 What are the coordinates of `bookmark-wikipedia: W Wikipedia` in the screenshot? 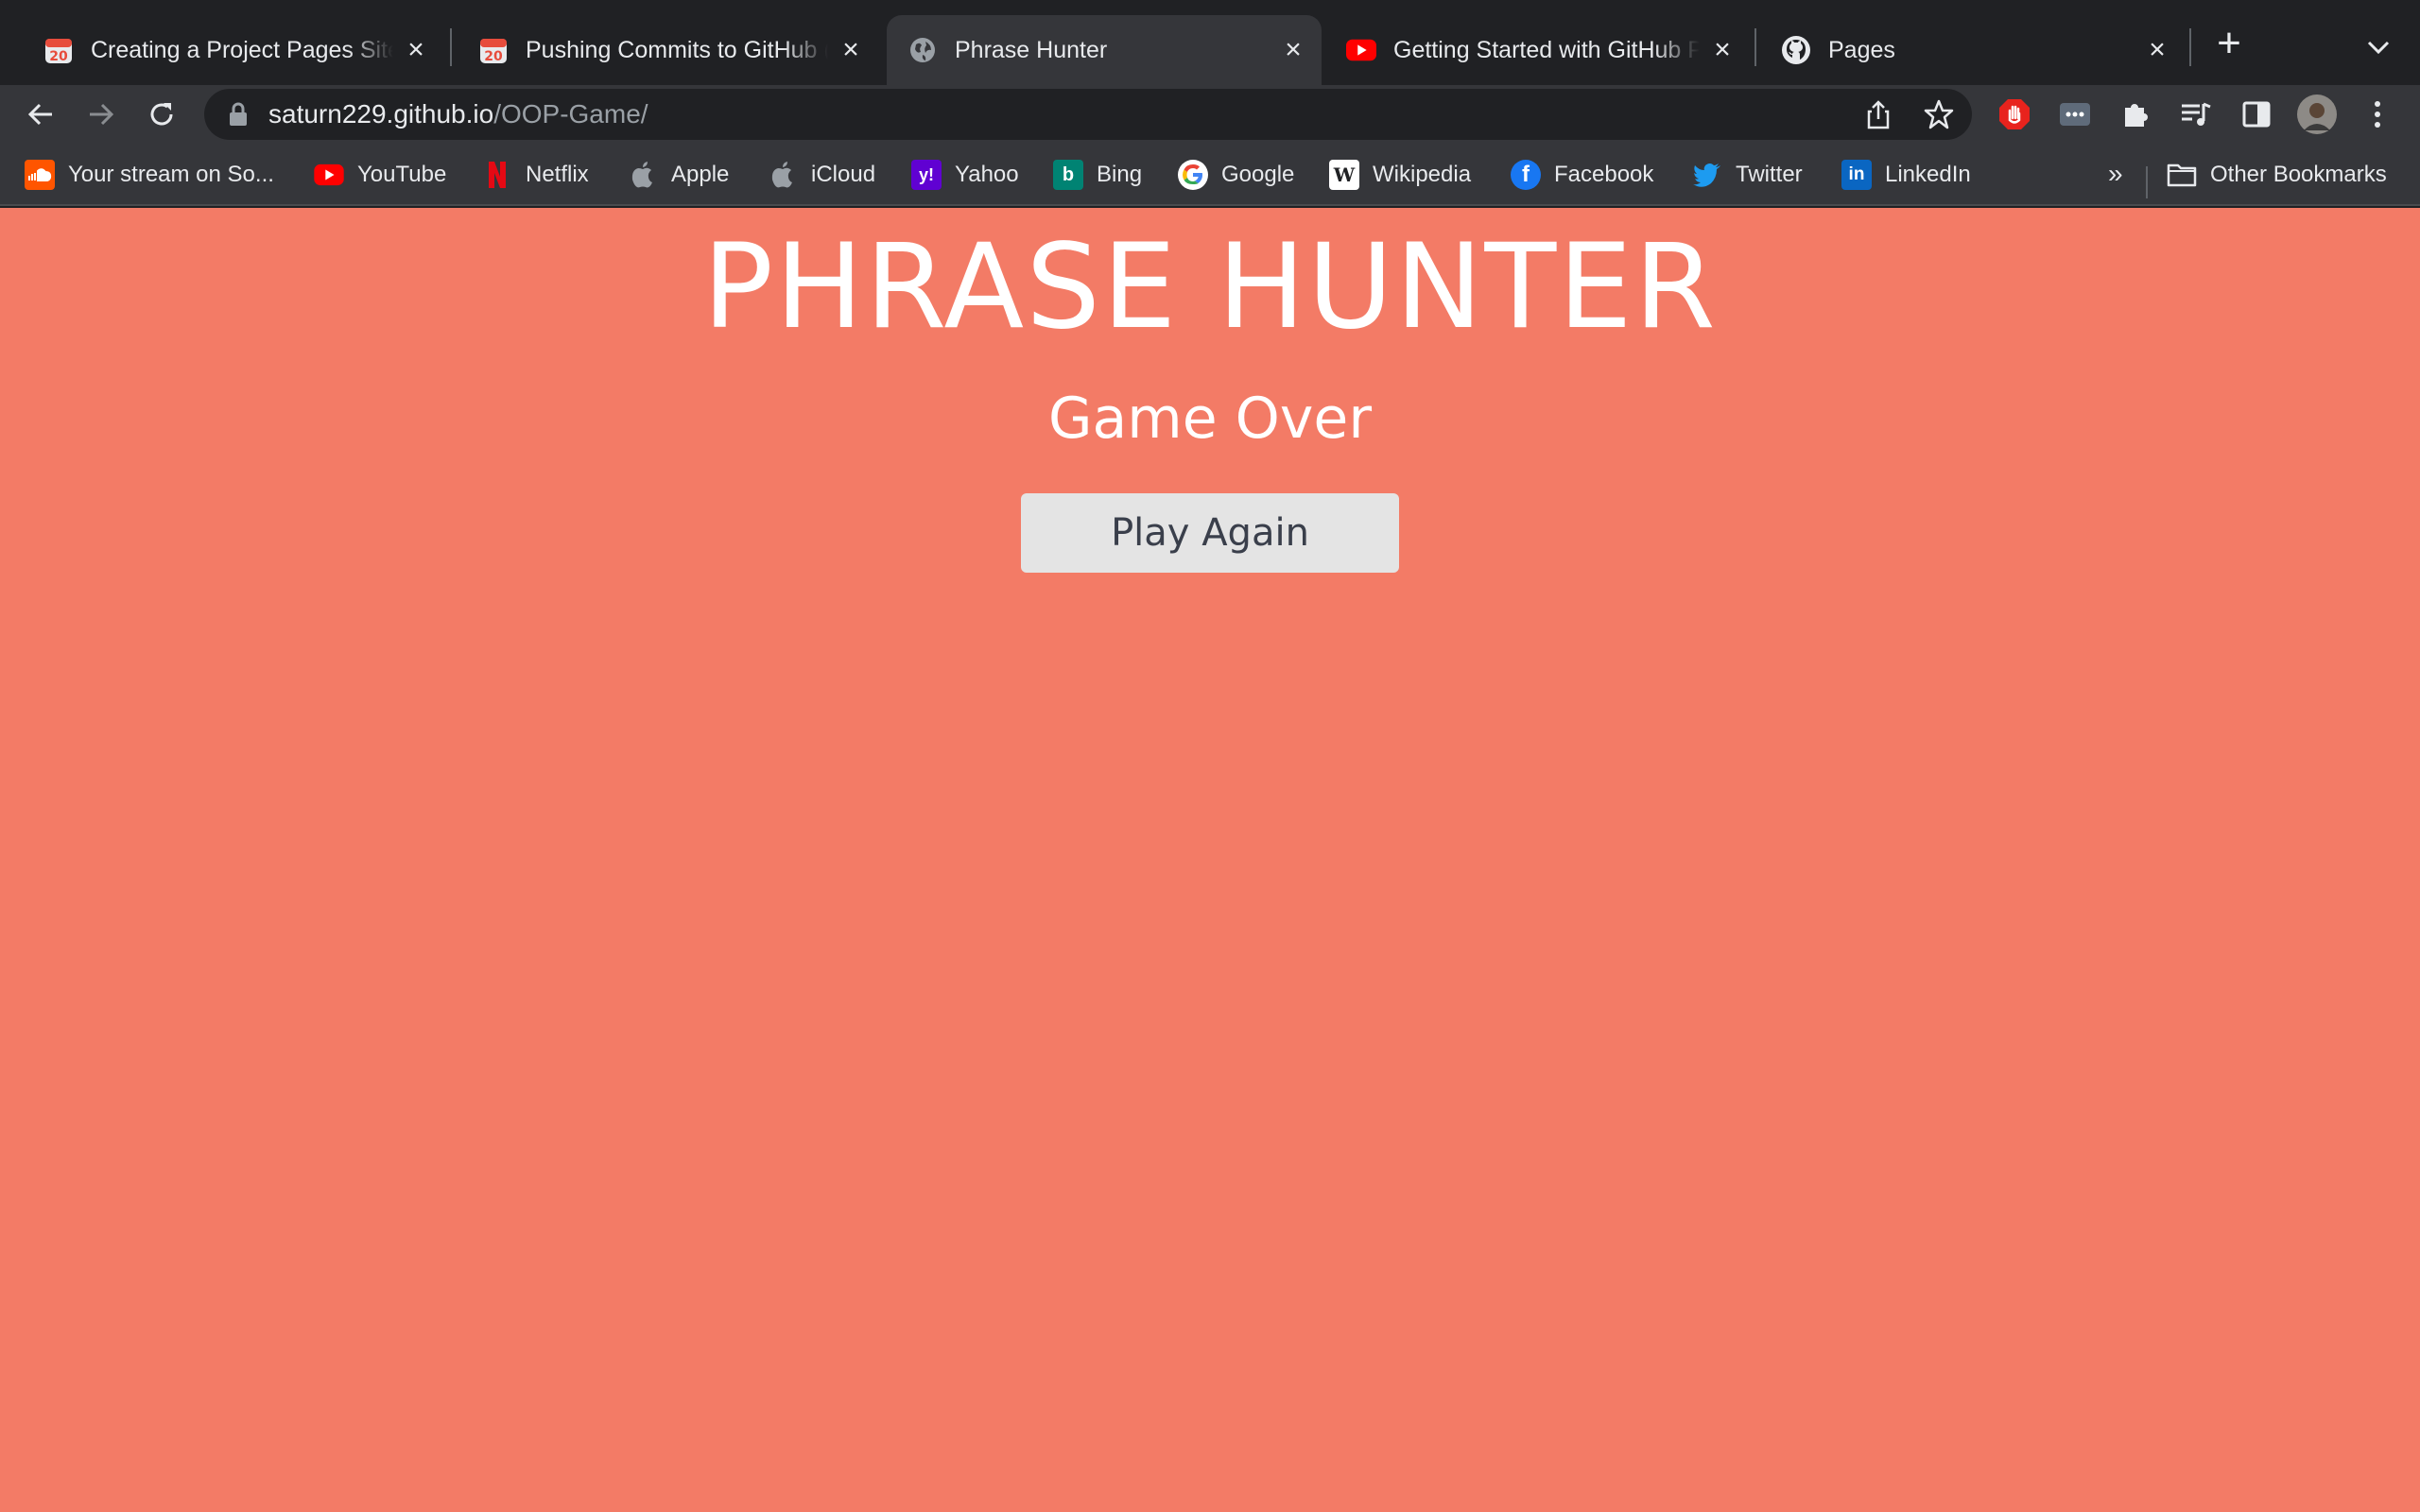 It's located at (1400, 175).